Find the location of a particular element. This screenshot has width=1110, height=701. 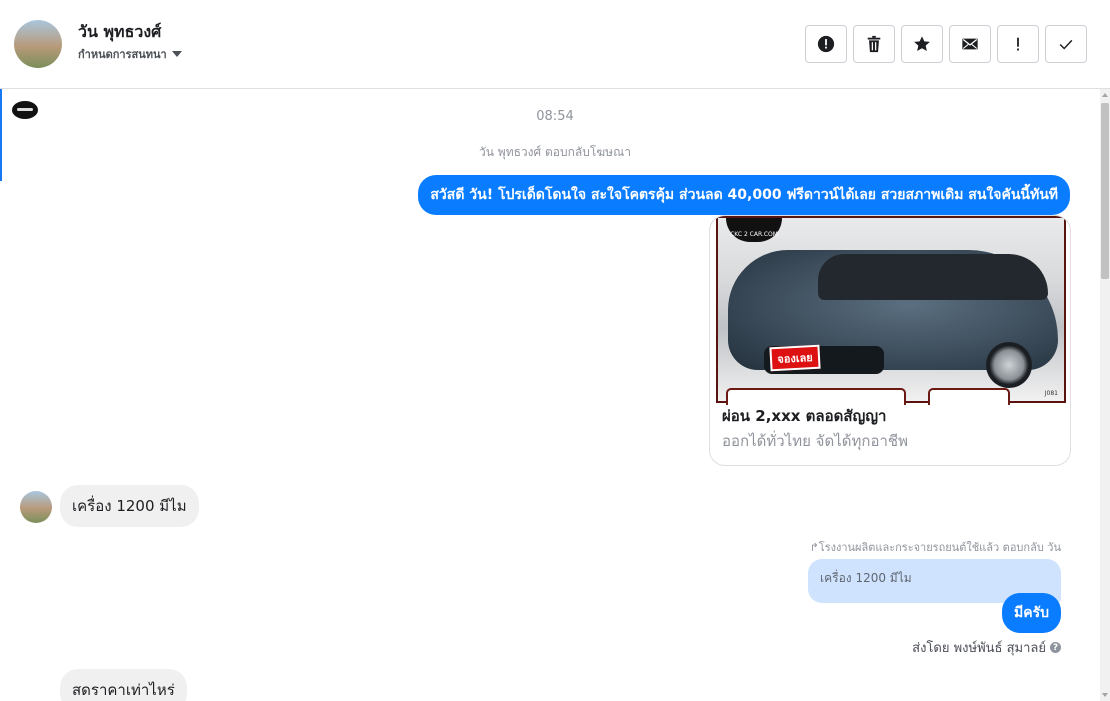

mark-done-button is located at coordinates (1066, 44).